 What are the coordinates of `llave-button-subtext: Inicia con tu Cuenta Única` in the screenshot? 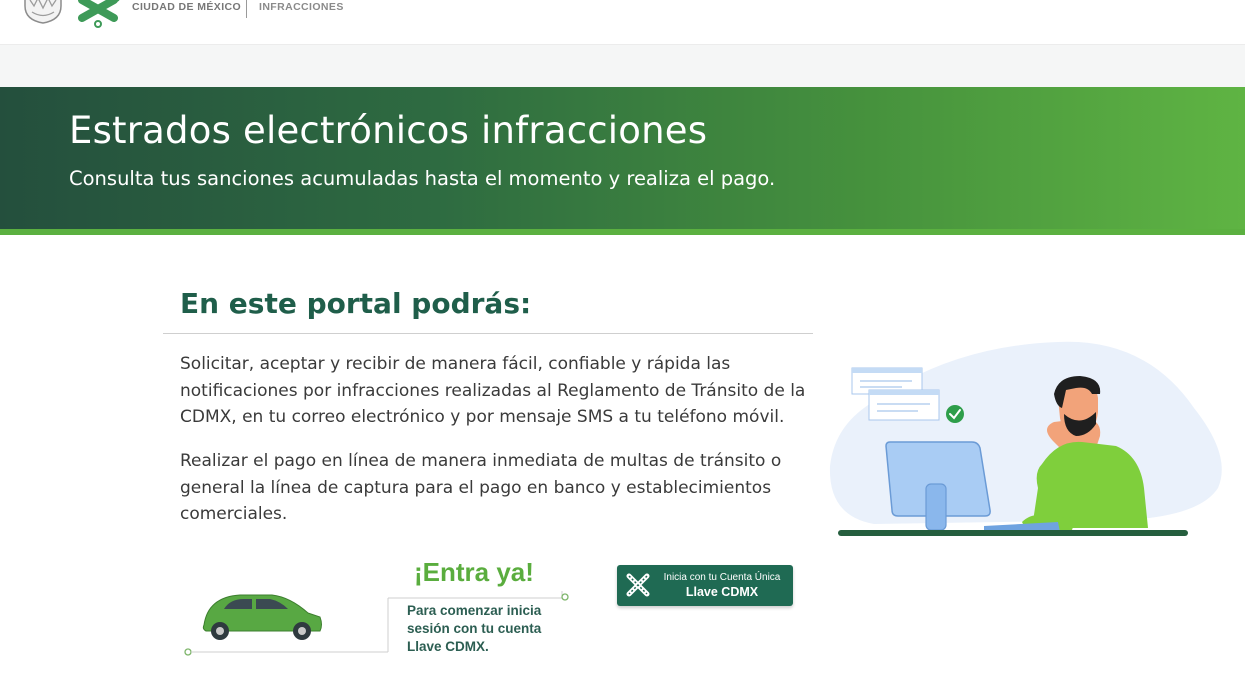 It's located at (722, 577).